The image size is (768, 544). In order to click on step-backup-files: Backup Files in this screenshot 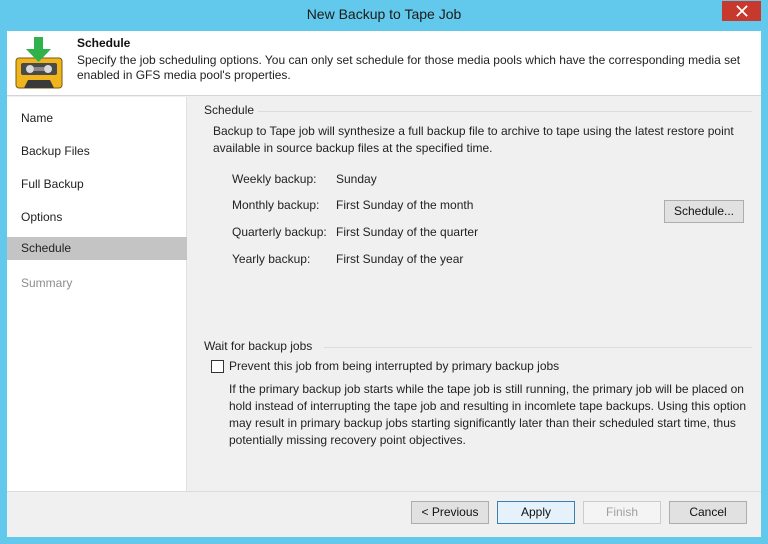, I will do `click(97, 151)`.